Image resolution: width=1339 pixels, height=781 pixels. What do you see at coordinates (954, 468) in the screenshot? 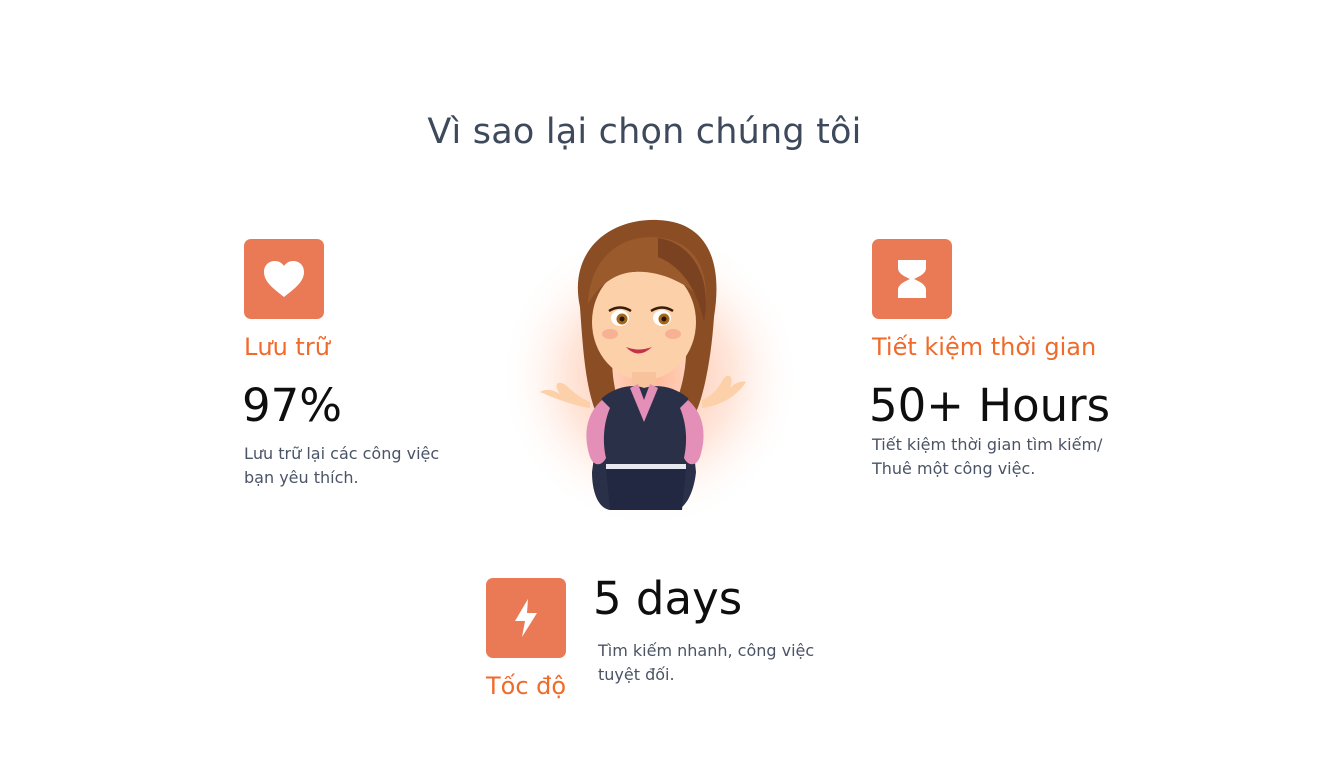
I see `desc-time-line2: Thuê một công việc.` at bounding box center [954, 468].